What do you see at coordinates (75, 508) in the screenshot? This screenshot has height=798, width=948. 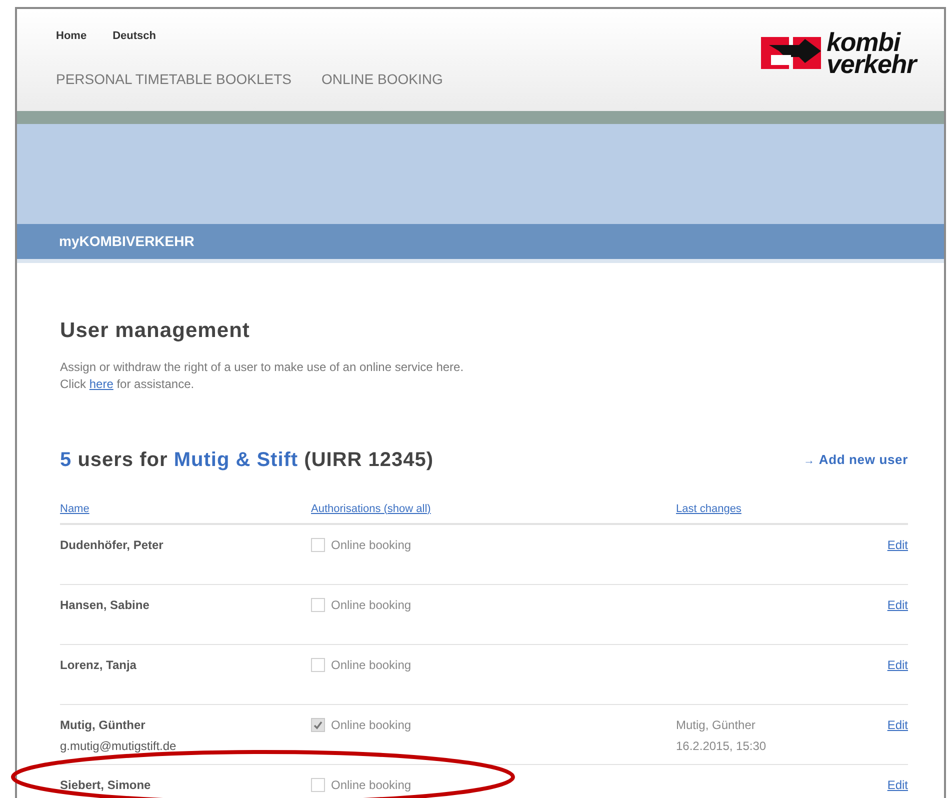 I see `column-header: Name` at bounding box center [75, 508].